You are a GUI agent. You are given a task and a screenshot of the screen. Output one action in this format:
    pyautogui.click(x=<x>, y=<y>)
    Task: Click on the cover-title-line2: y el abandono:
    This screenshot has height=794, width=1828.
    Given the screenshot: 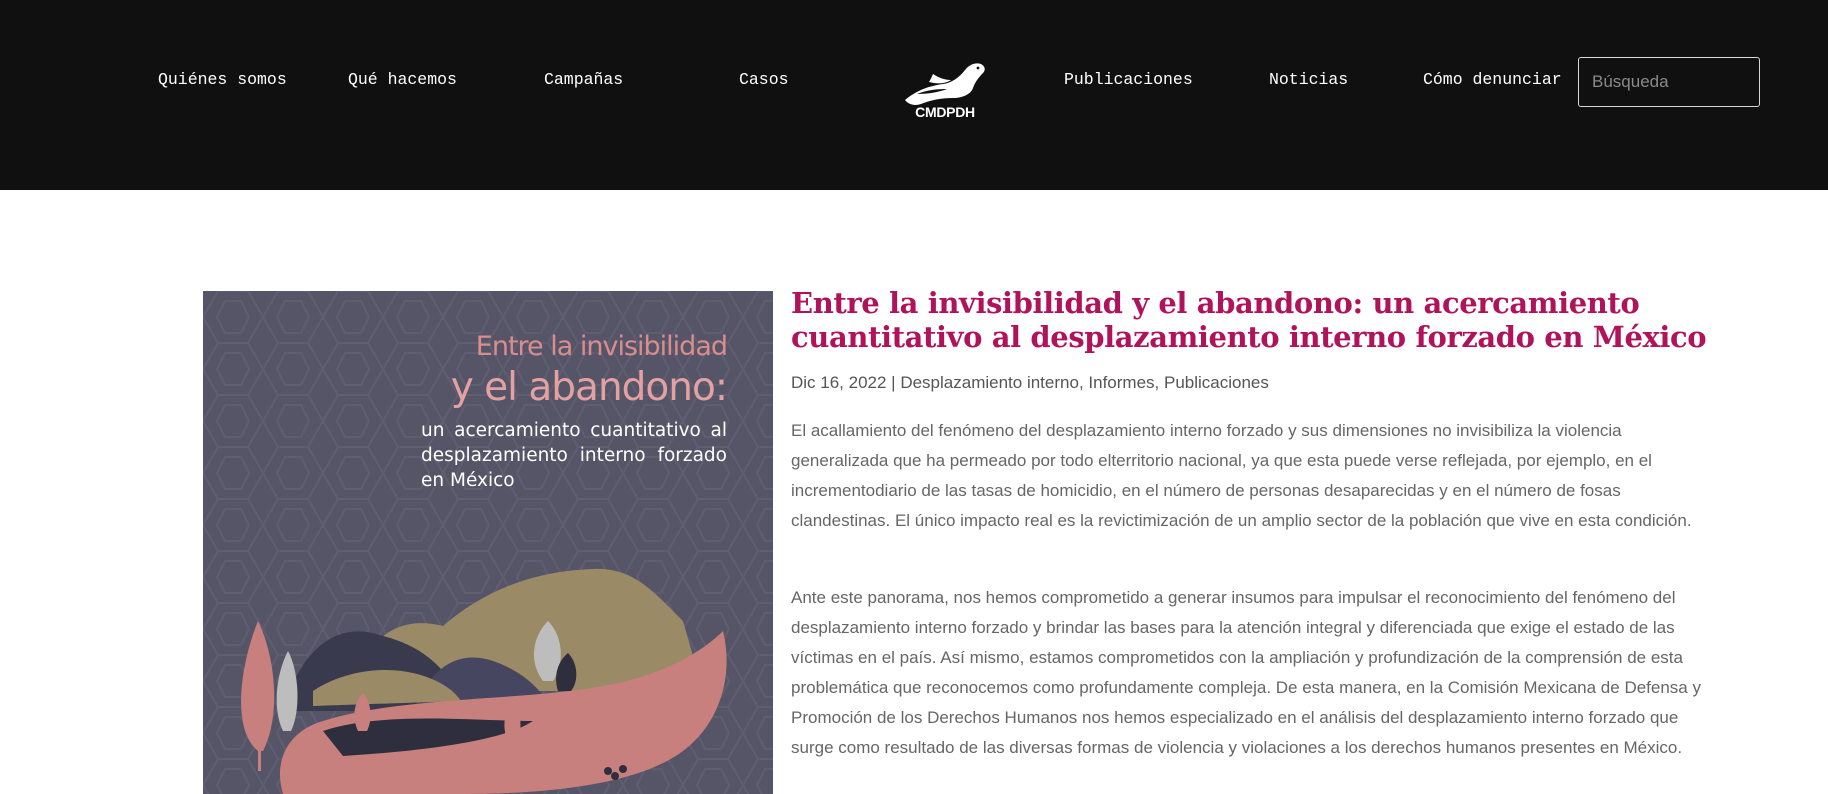 What is the action you would take?
    pyautogui.click(x=589, y=387)
    